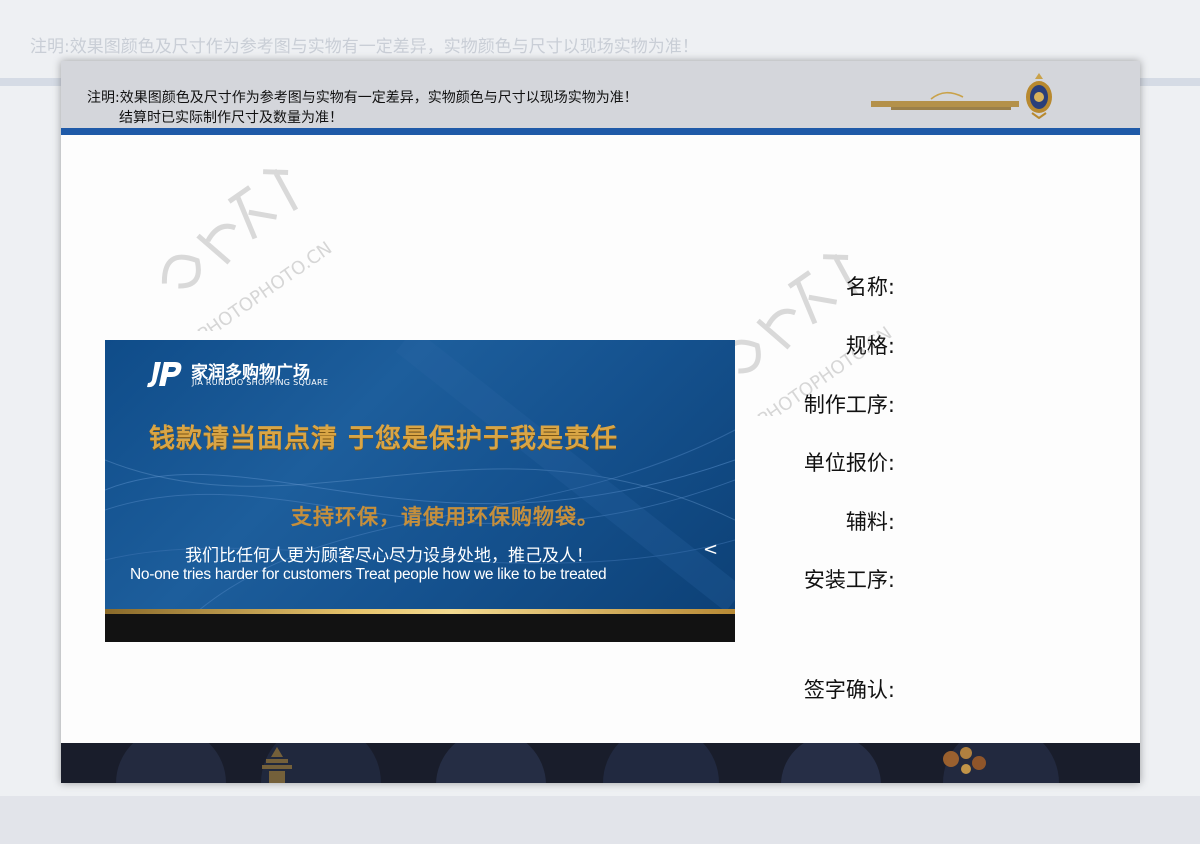 The height and width of the screenshot is (844, 1200). I want to click on footer-decoration, so click(587, 763).